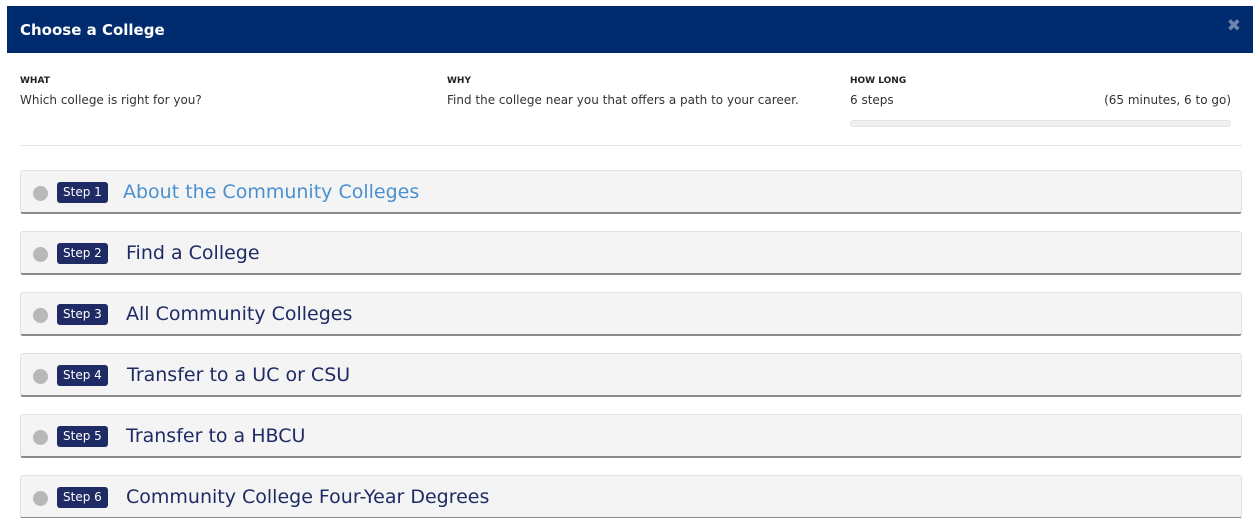 The width and height of the screenshot is (1253, 518). What do you see at coordinates (111, 100) in the screenshot?
I see `what-text: Which college is right for you?` at bounding box center [111, 100].